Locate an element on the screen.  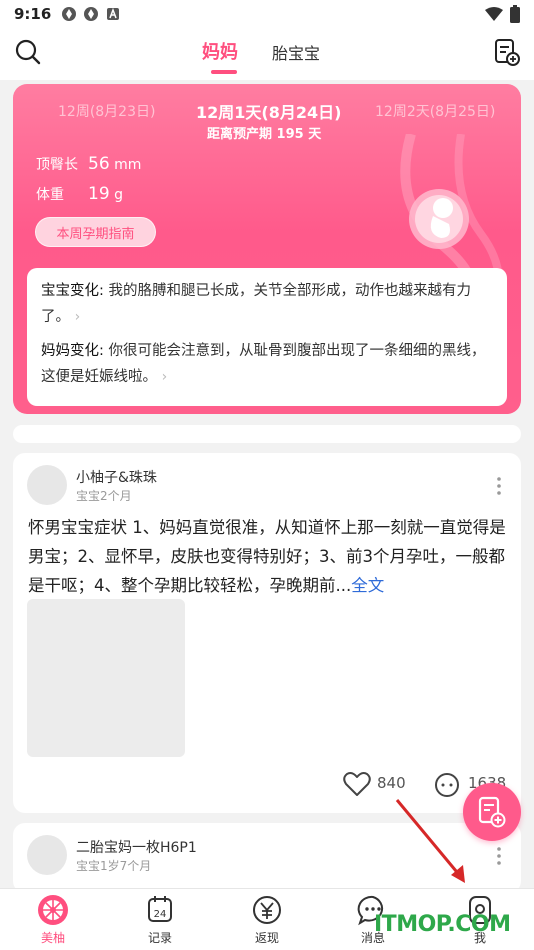
search-icon is located at coordinates (28, 52).